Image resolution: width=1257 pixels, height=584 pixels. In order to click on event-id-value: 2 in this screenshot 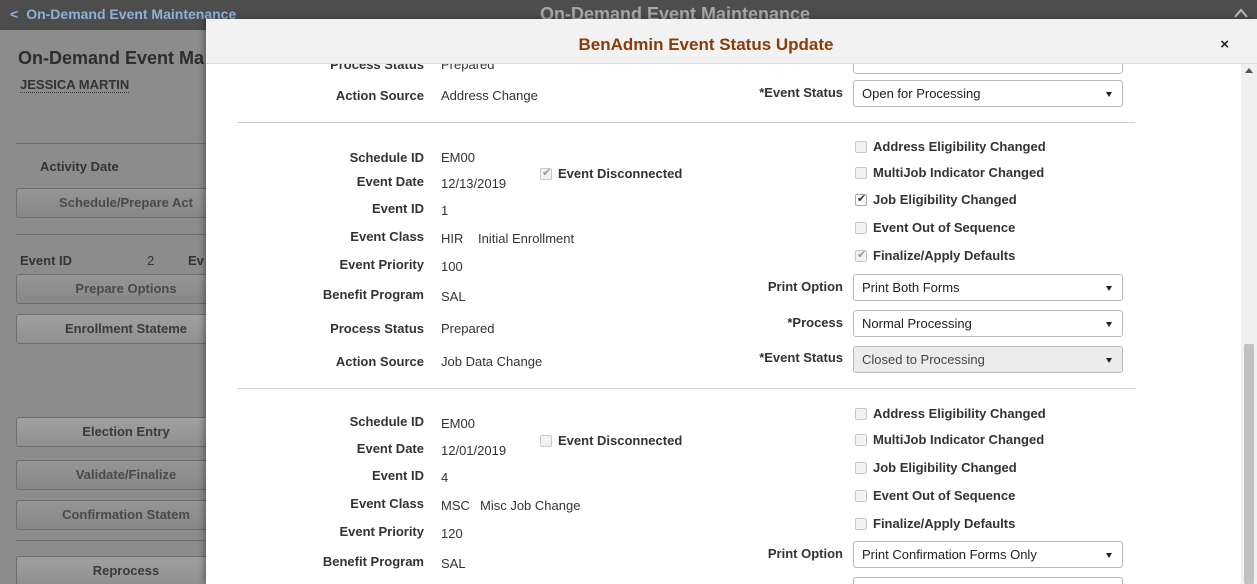, I will do `click(151, 260)`.